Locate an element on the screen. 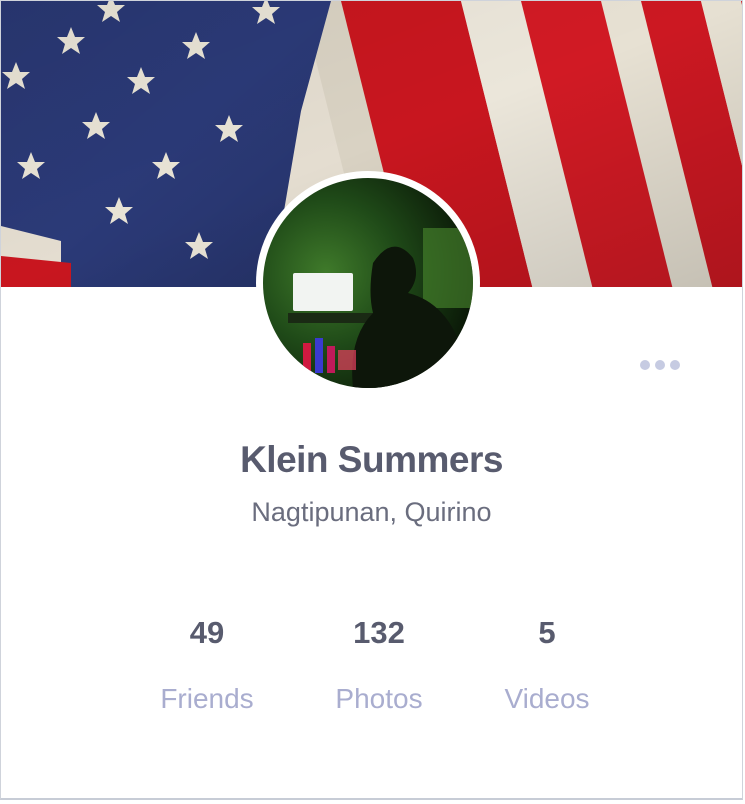 The image size is (745, 804). stat-value: 49 is located at coordinates (207, 632).